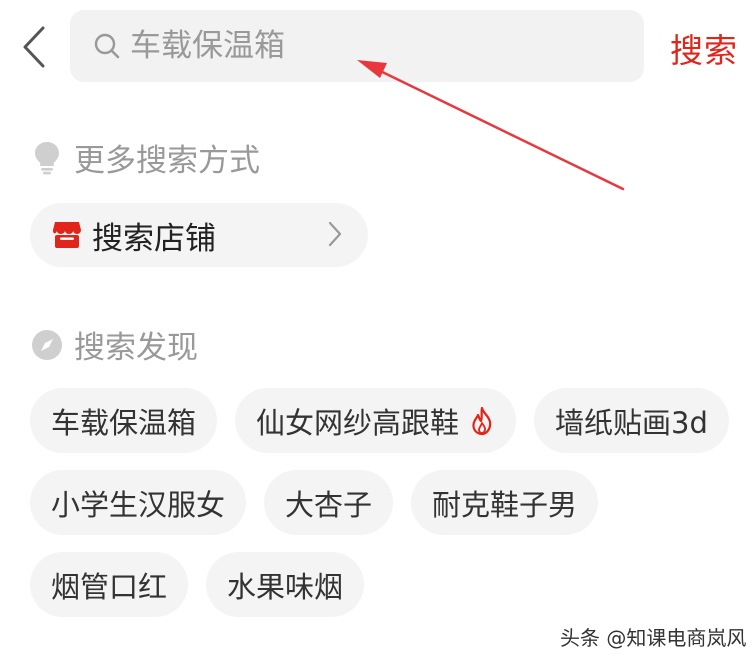 The width and height of the screenshot is (754, 663). What do you see at coordinates (47, 158) in the screenshot?
I see `lightbulb-icon` at bounding box center [47, 158].